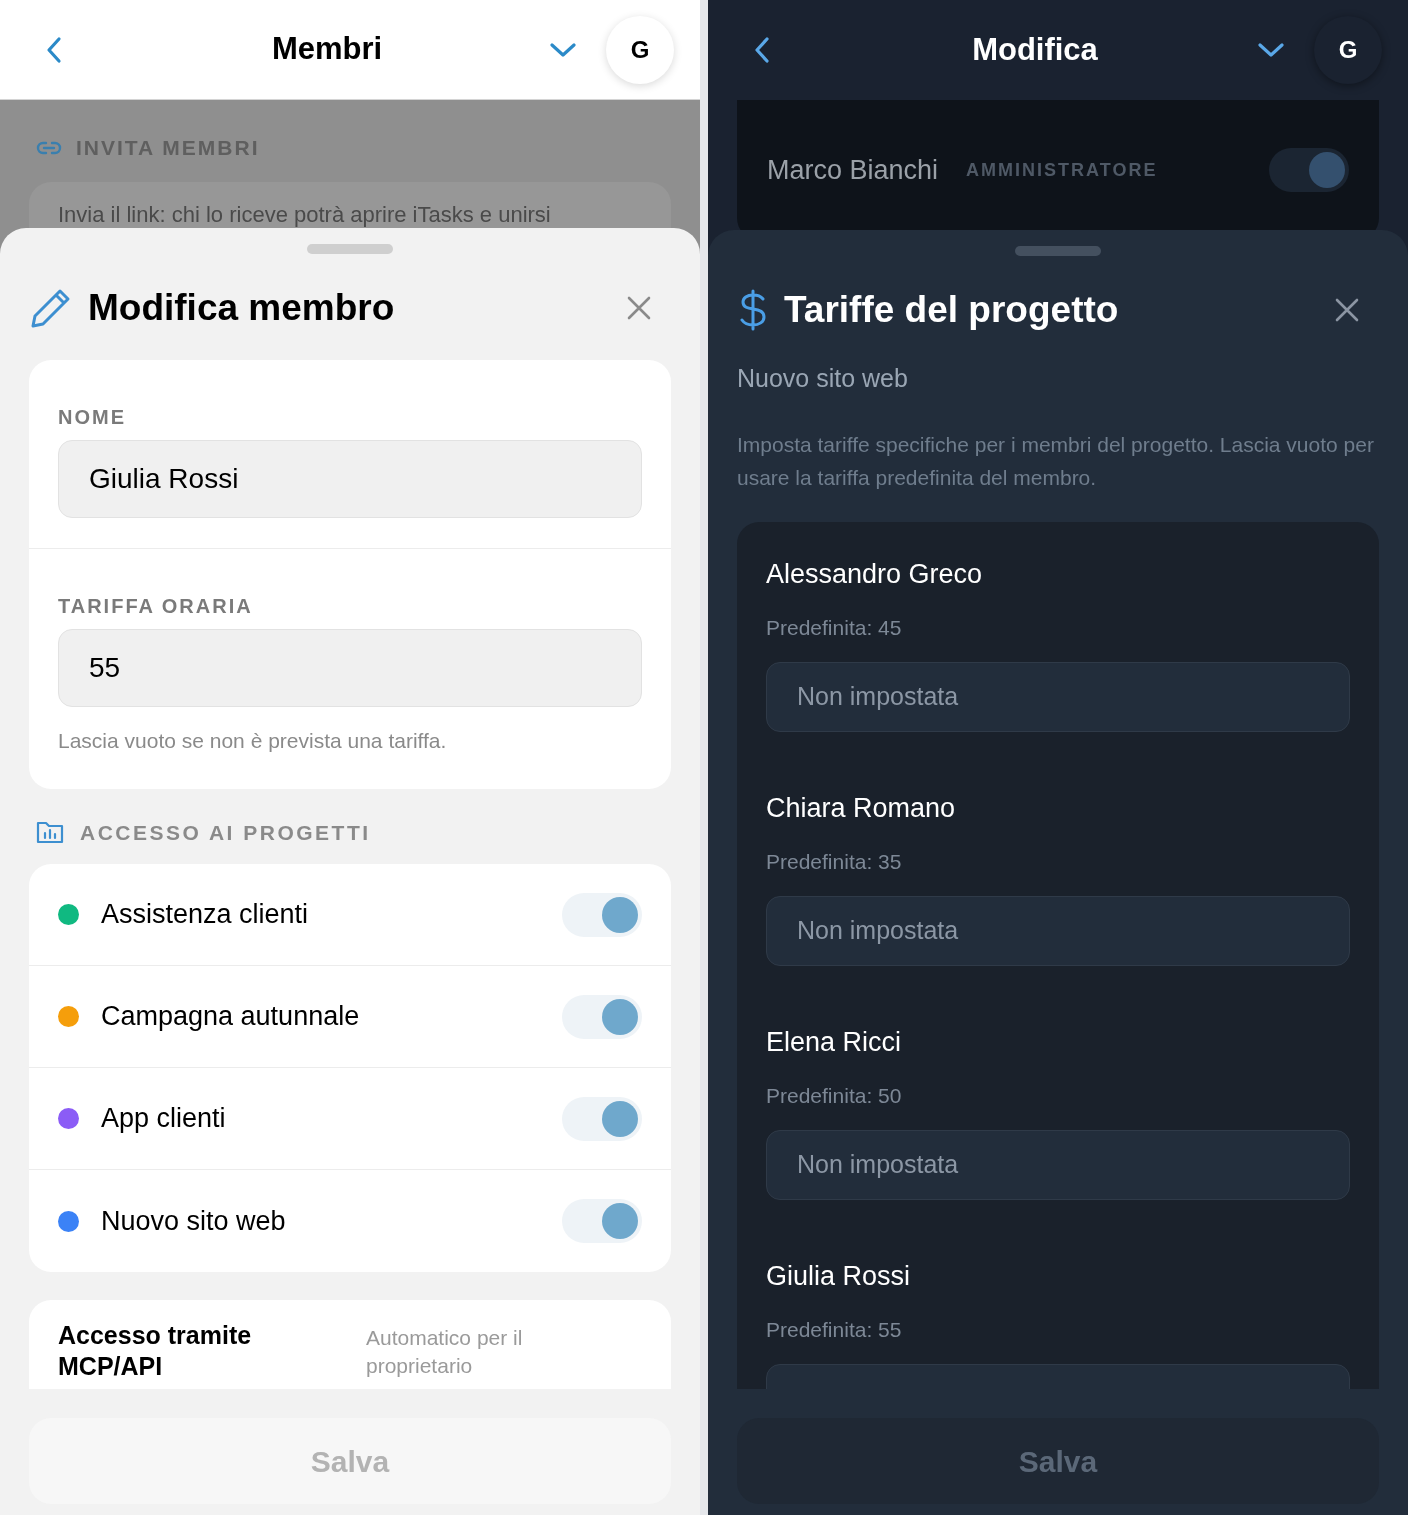  What do you see at coordinates (194, 1221) in the screenshot?
I see `project-name: Nuovo sito web` at bounding box center [194, 1221].